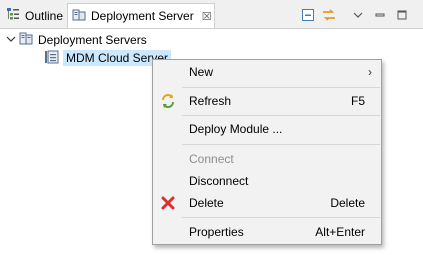 The image size is (423, 255). I want to click on link-with-editor-icon, so click(329, 15).